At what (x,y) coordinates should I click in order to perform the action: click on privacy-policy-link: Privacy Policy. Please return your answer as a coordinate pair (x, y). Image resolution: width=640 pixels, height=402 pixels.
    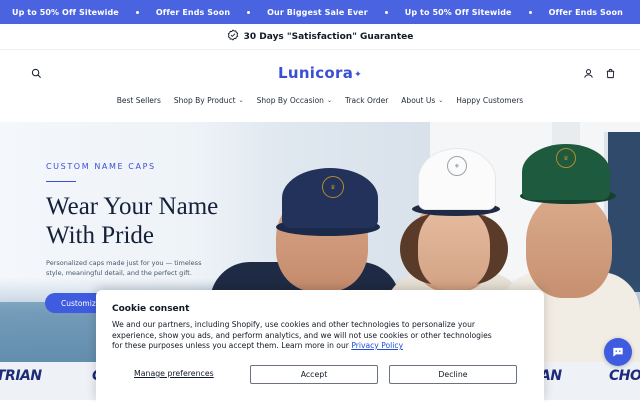
    Looking at the image, I should click on (377, 345).